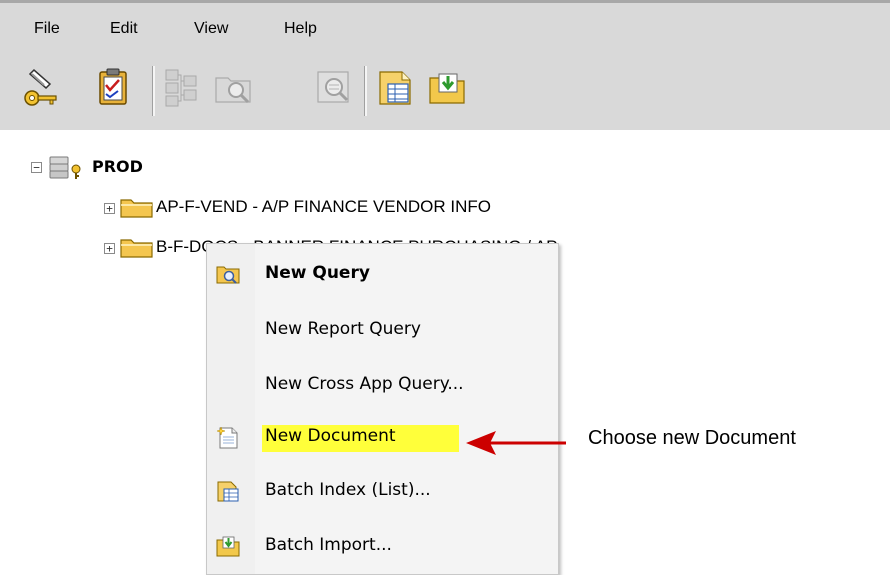  I want to click on batch-index-icon, so click(228, 491).